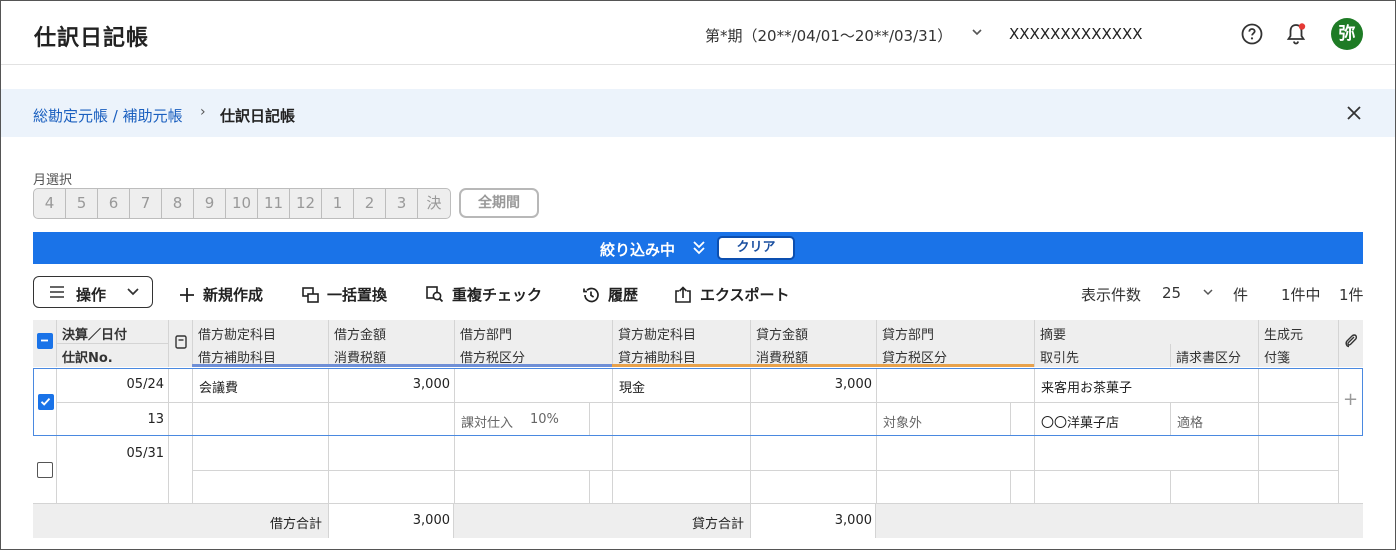  Describe the element at coordinates (310, 294) in the screenshot. I see `replace-icon` at that location.